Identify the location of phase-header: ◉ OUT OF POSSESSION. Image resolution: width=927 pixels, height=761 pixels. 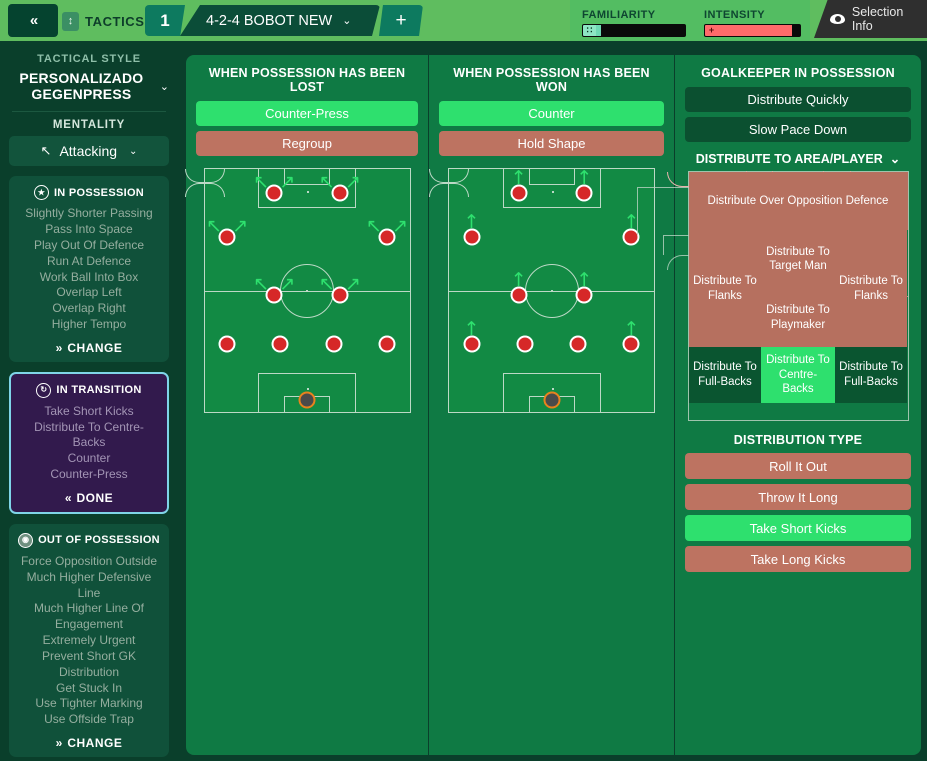
(89, 540).